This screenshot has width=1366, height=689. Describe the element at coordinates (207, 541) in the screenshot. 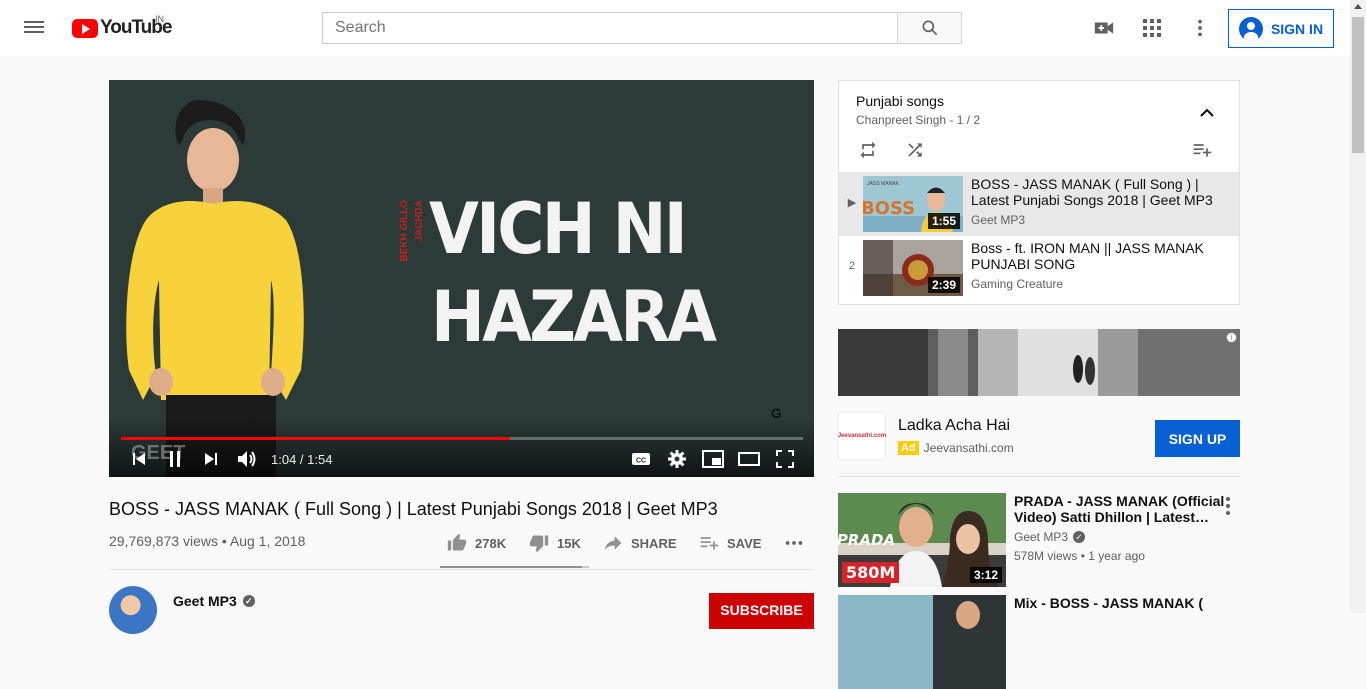

I see `view-count-date: 29,769,873 views • Aug 1, 2018` at that location.